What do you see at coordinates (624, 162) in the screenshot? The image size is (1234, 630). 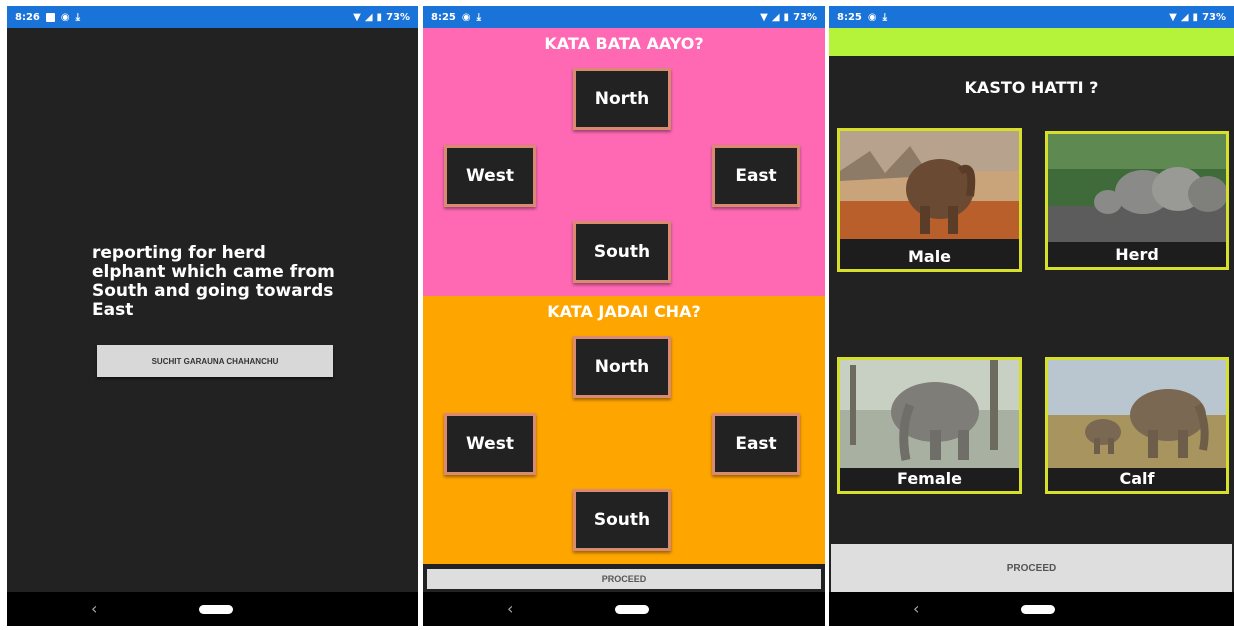 I see `from-direction-section: KATA BATA AAYO? North West East South` at bounding box center [624, 162].